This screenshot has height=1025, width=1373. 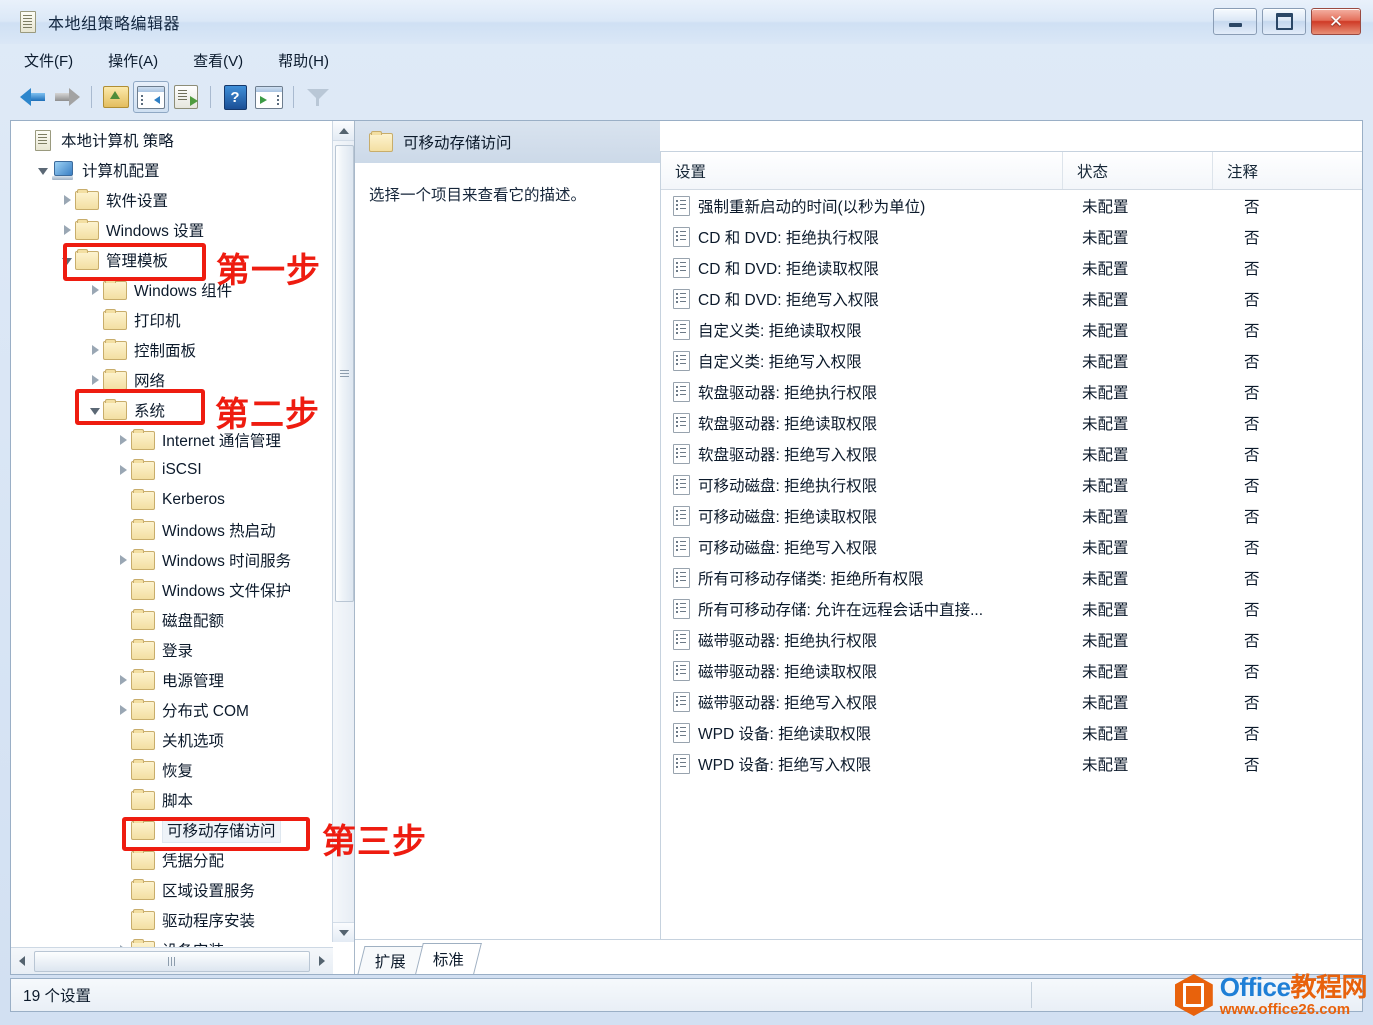 I want to click on tree-item: Internet 通信管理, so click(x=172, y=440).